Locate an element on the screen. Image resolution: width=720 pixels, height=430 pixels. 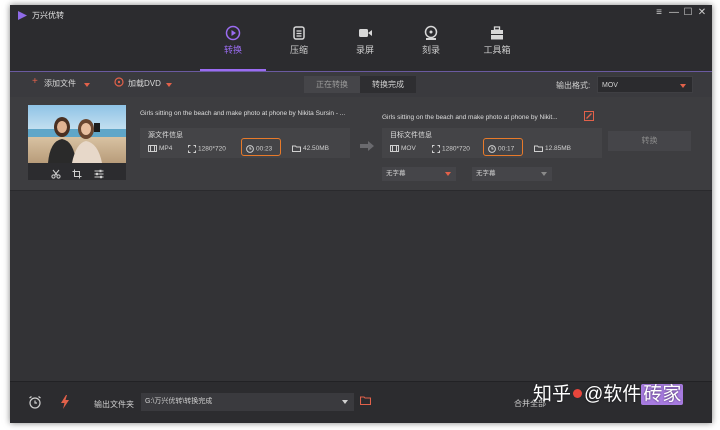
title-bar: 万兴优转 ≡ — ☐ ✕ 转换 压缩 录屏 刻录 工具箱 is located at coordinates (361, 38).